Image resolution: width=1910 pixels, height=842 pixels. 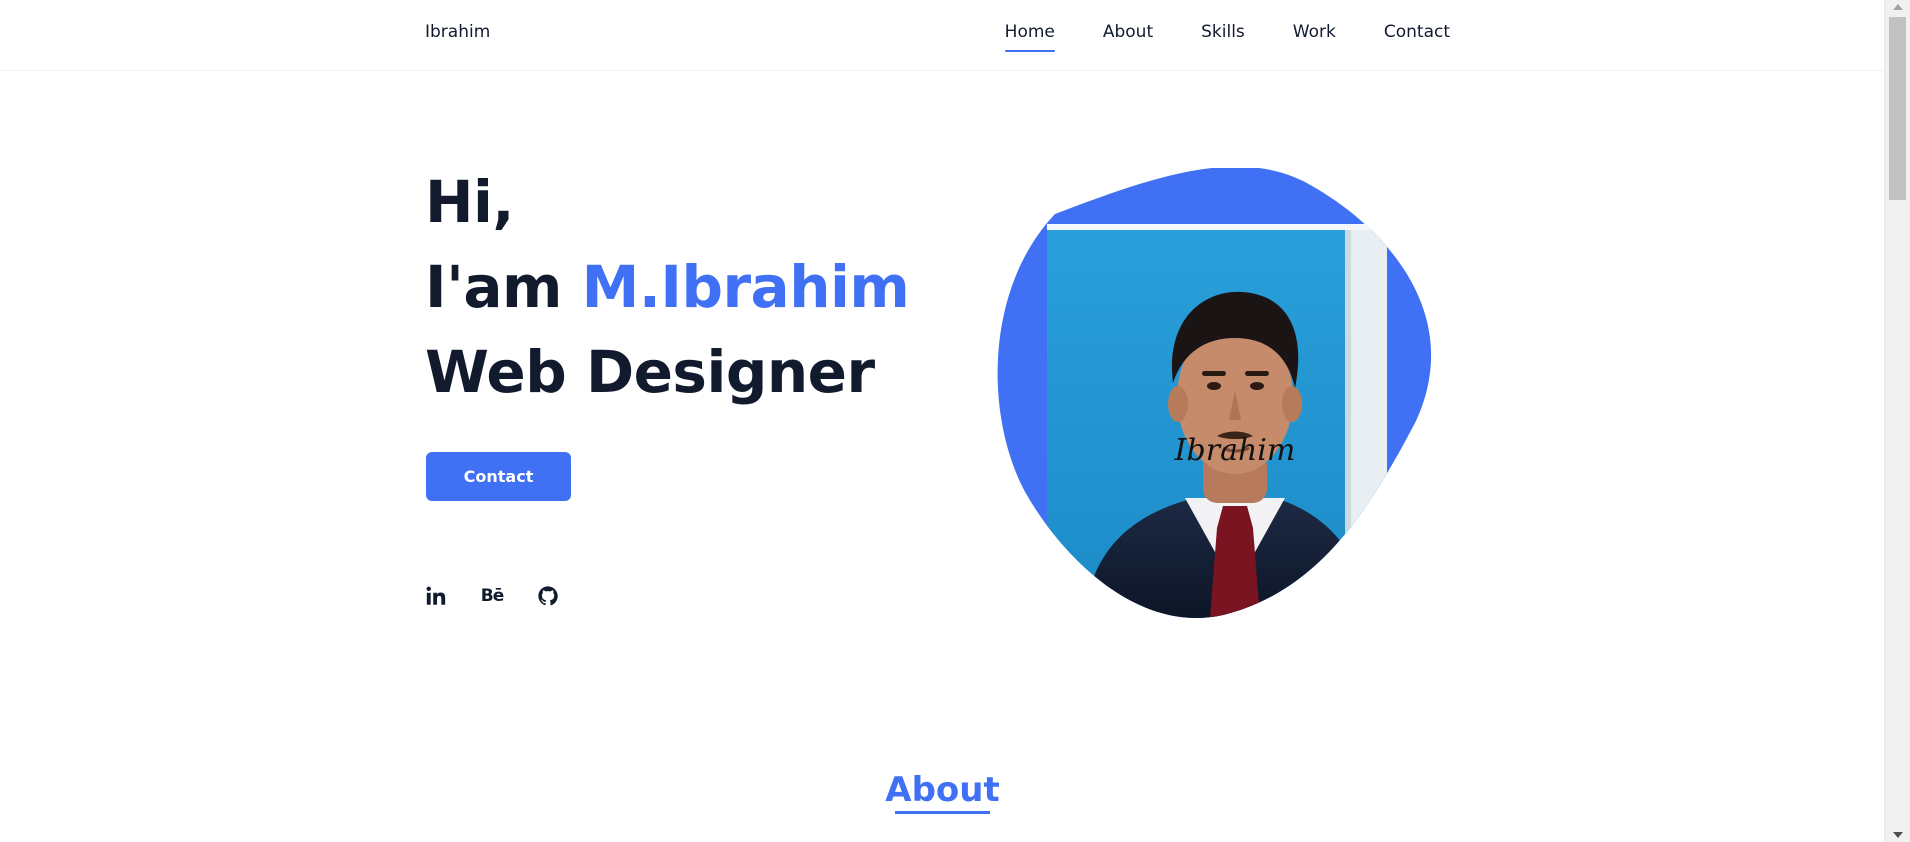 I want to click on scroll-up-arrow-icon, so click(x=1898, y=7).